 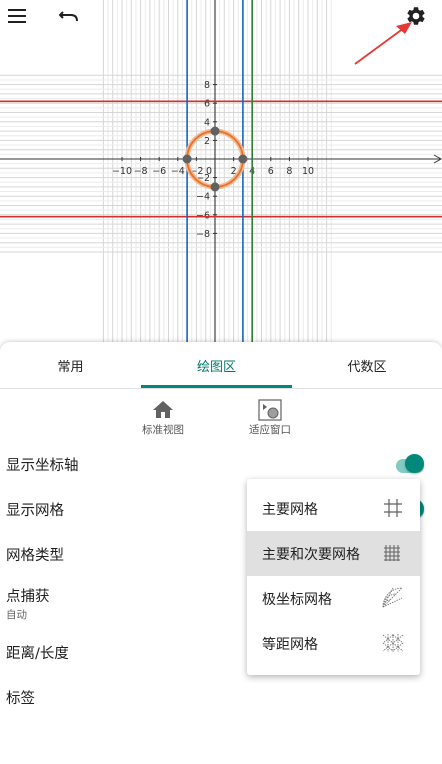 What do you see at coordinates (333, 643) in the screenshot?
I see `menu-item-isometric-grid: 等距网格` at bounding box center [333, 643].